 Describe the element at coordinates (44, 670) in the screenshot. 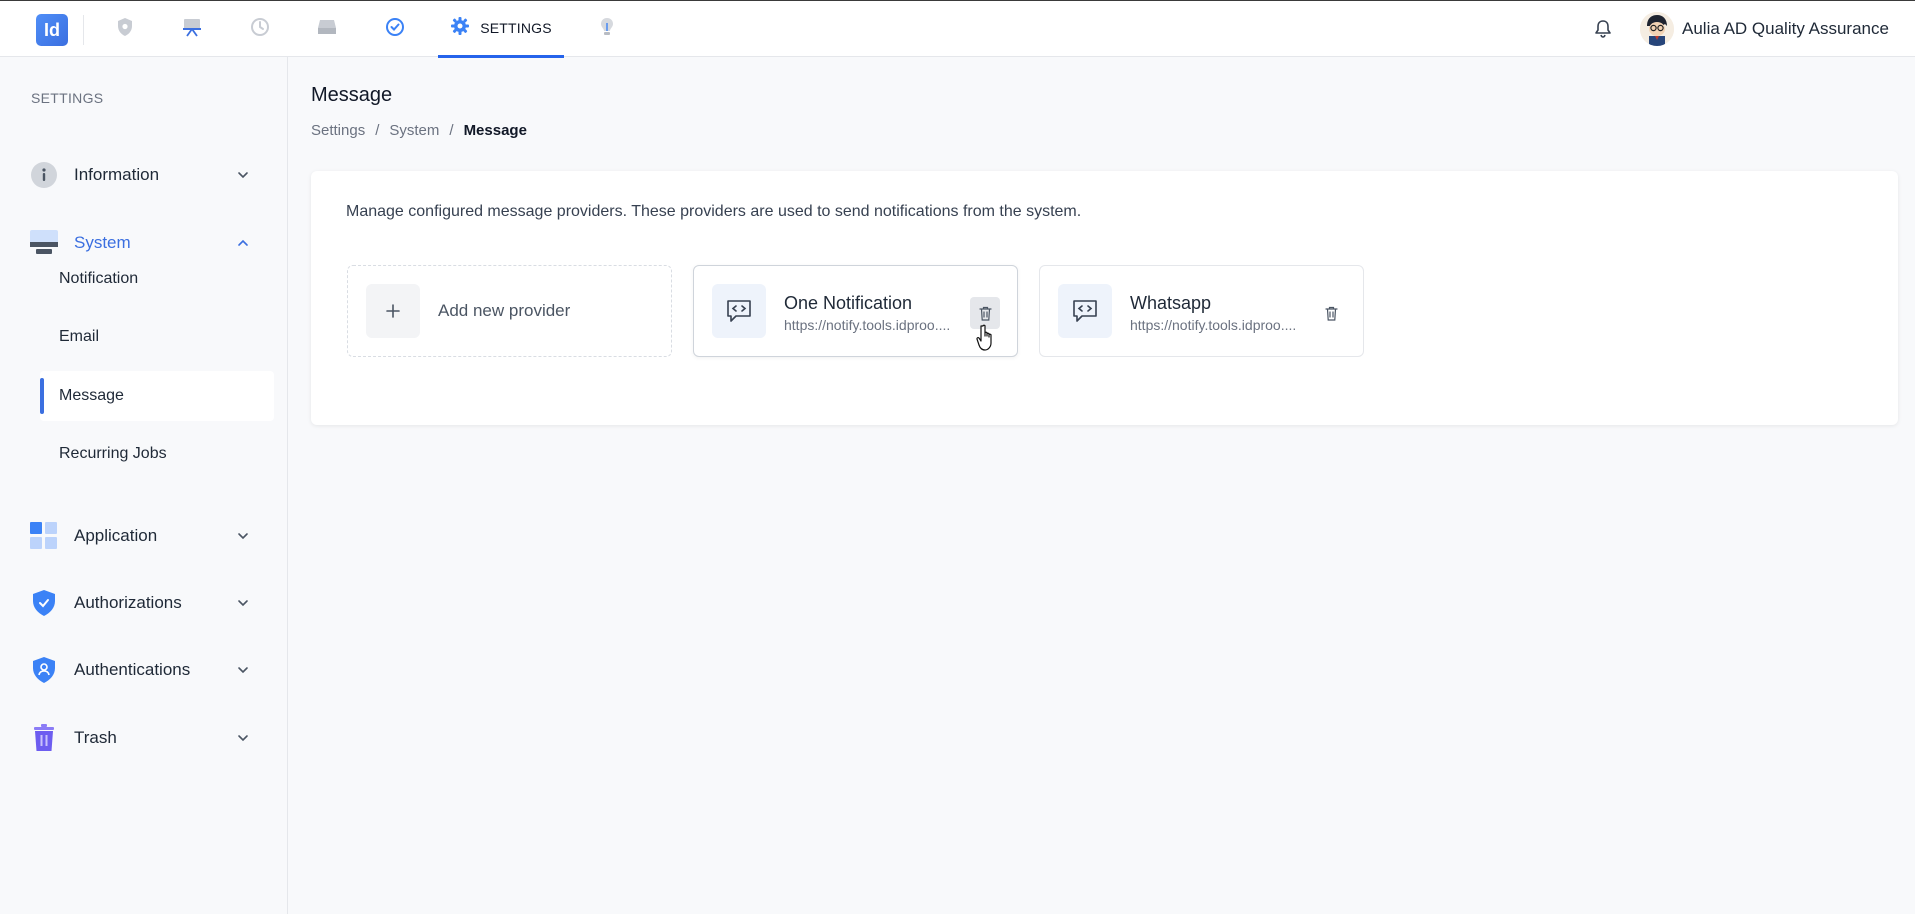

I see `shield-user-icon` at that location.